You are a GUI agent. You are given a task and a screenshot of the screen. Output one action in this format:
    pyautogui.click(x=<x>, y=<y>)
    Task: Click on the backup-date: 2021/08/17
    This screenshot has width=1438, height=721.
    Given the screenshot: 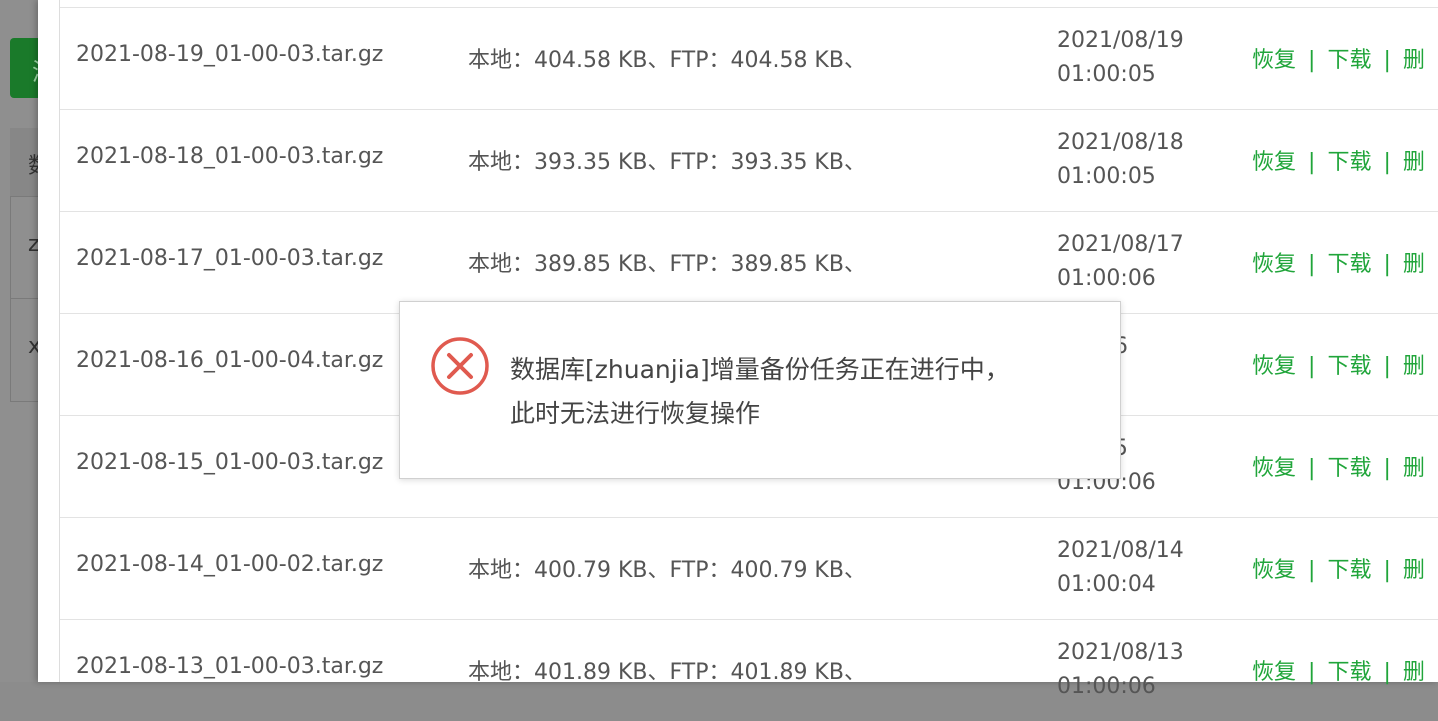 What is the action you would take?
    pyautogui.click(x=1120, y=244)
    